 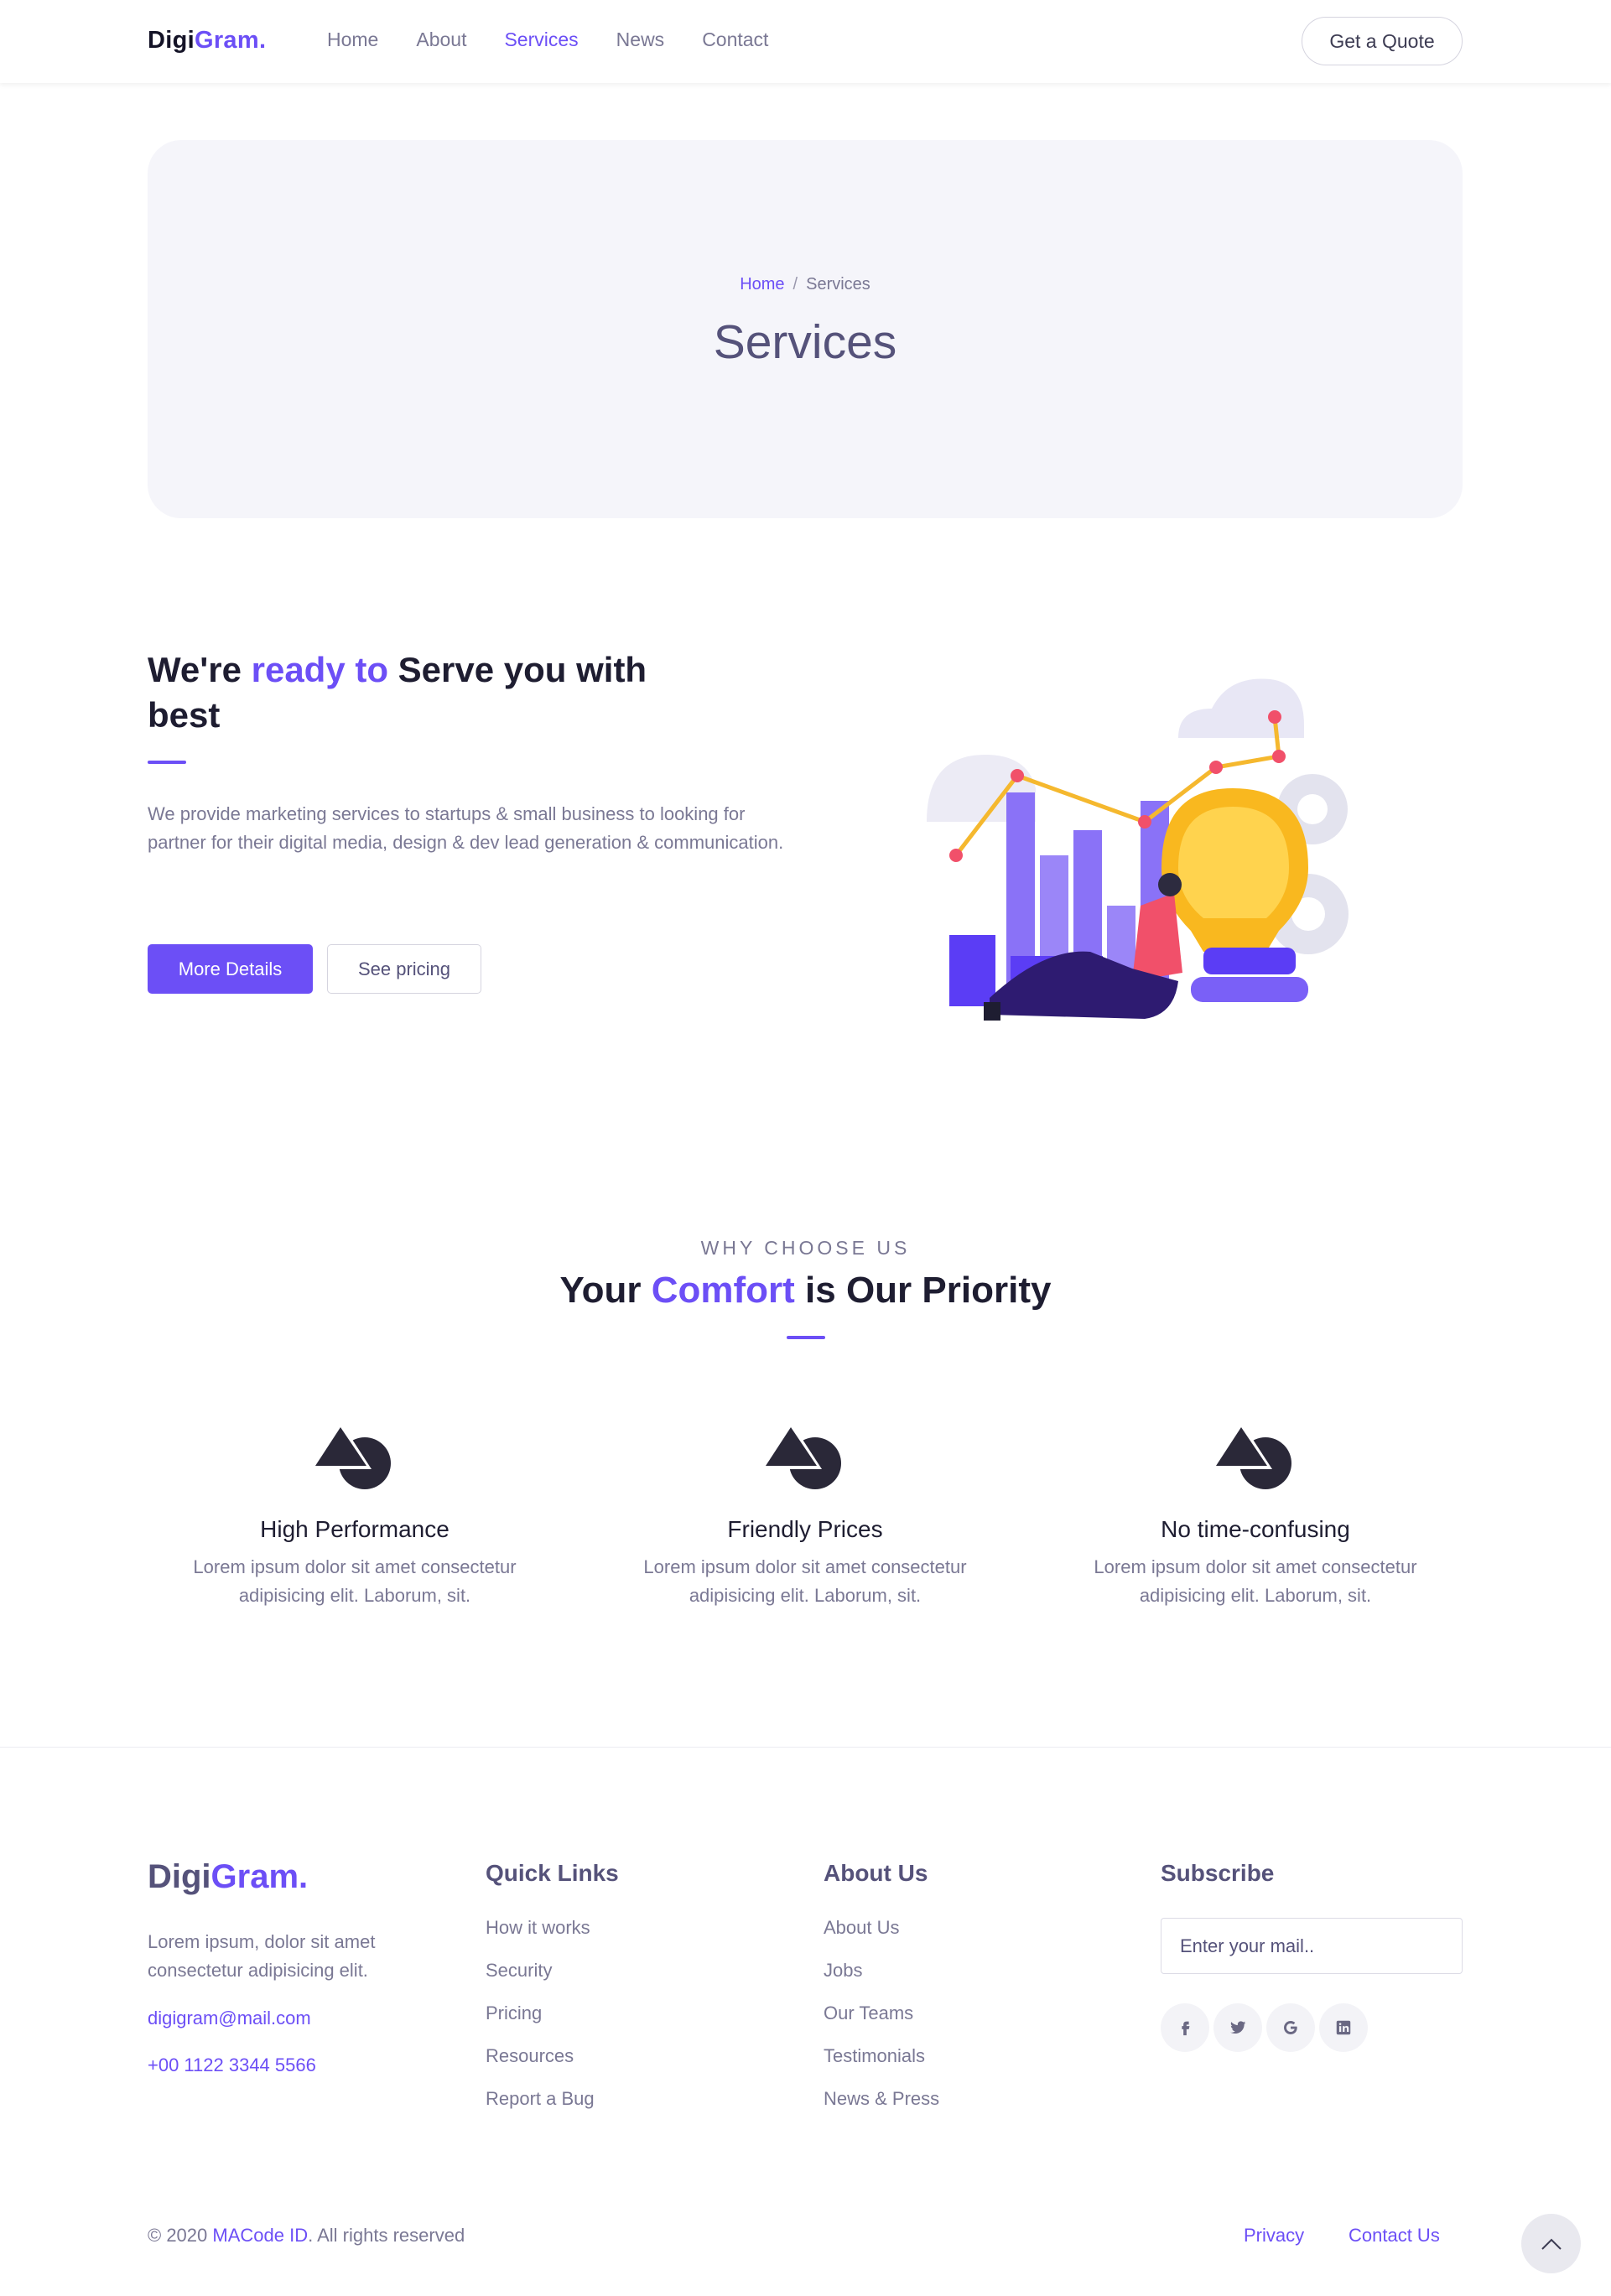 I want to click on copyright-brand-link: MACode ID, so click(x=260, y=2235).